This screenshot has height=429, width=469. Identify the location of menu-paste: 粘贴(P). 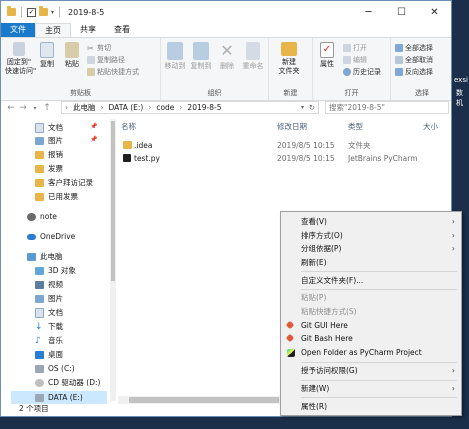
(378, 298).